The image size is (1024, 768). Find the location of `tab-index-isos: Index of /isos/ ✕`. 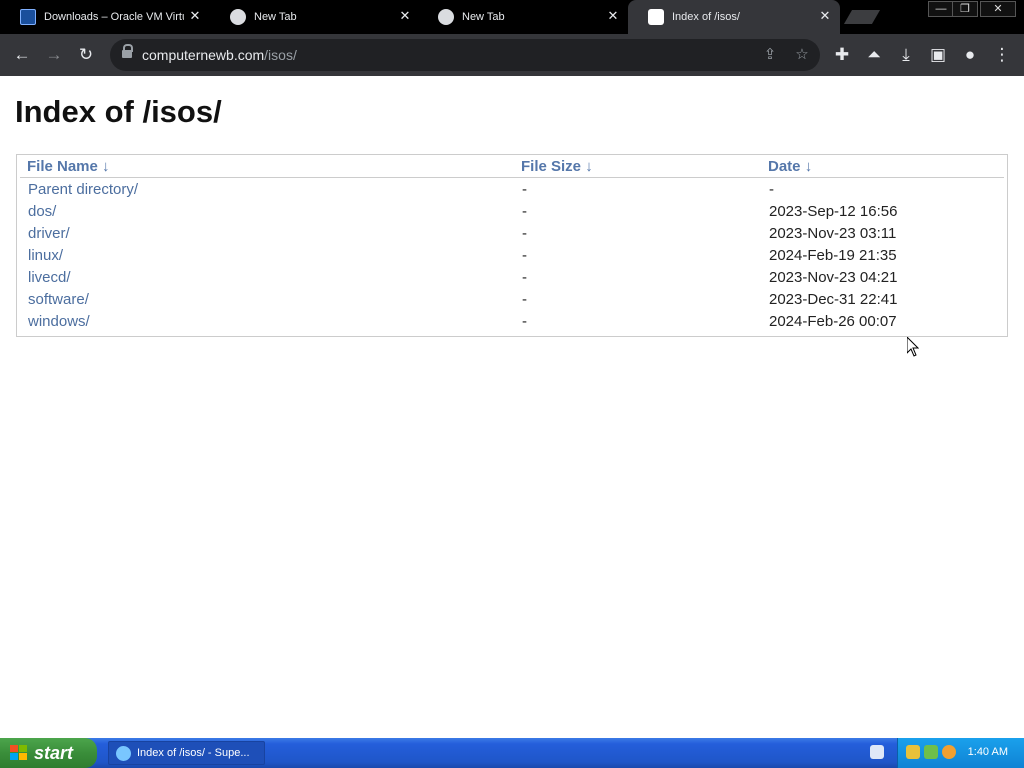

tab-index-isos: Index of /isos/ ✕ is located at coordinates (734, 17).